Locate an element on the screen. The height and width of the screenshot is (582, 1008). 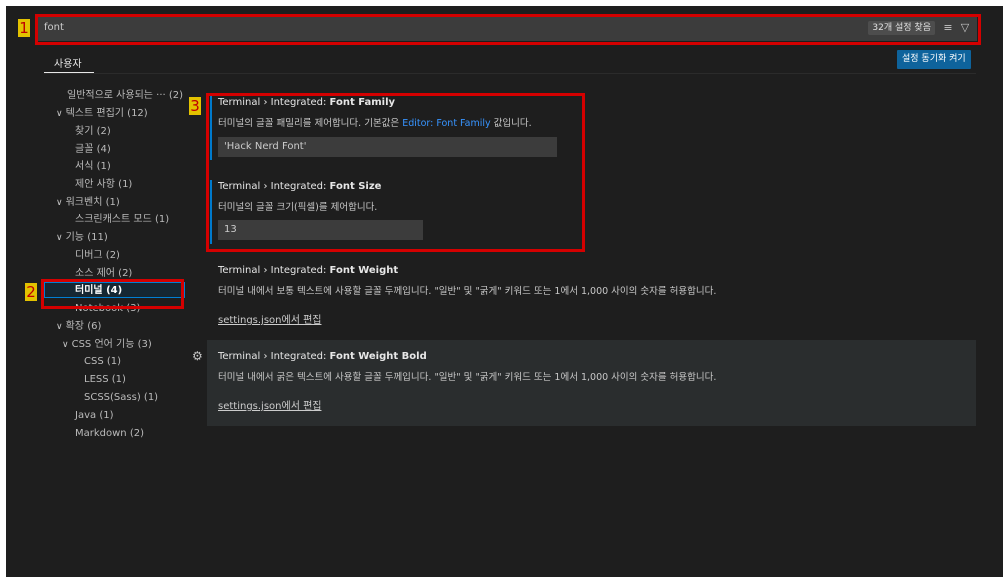
settings-sync-button: 설정 동기화 켜기 is located at coordinates (934, 59).